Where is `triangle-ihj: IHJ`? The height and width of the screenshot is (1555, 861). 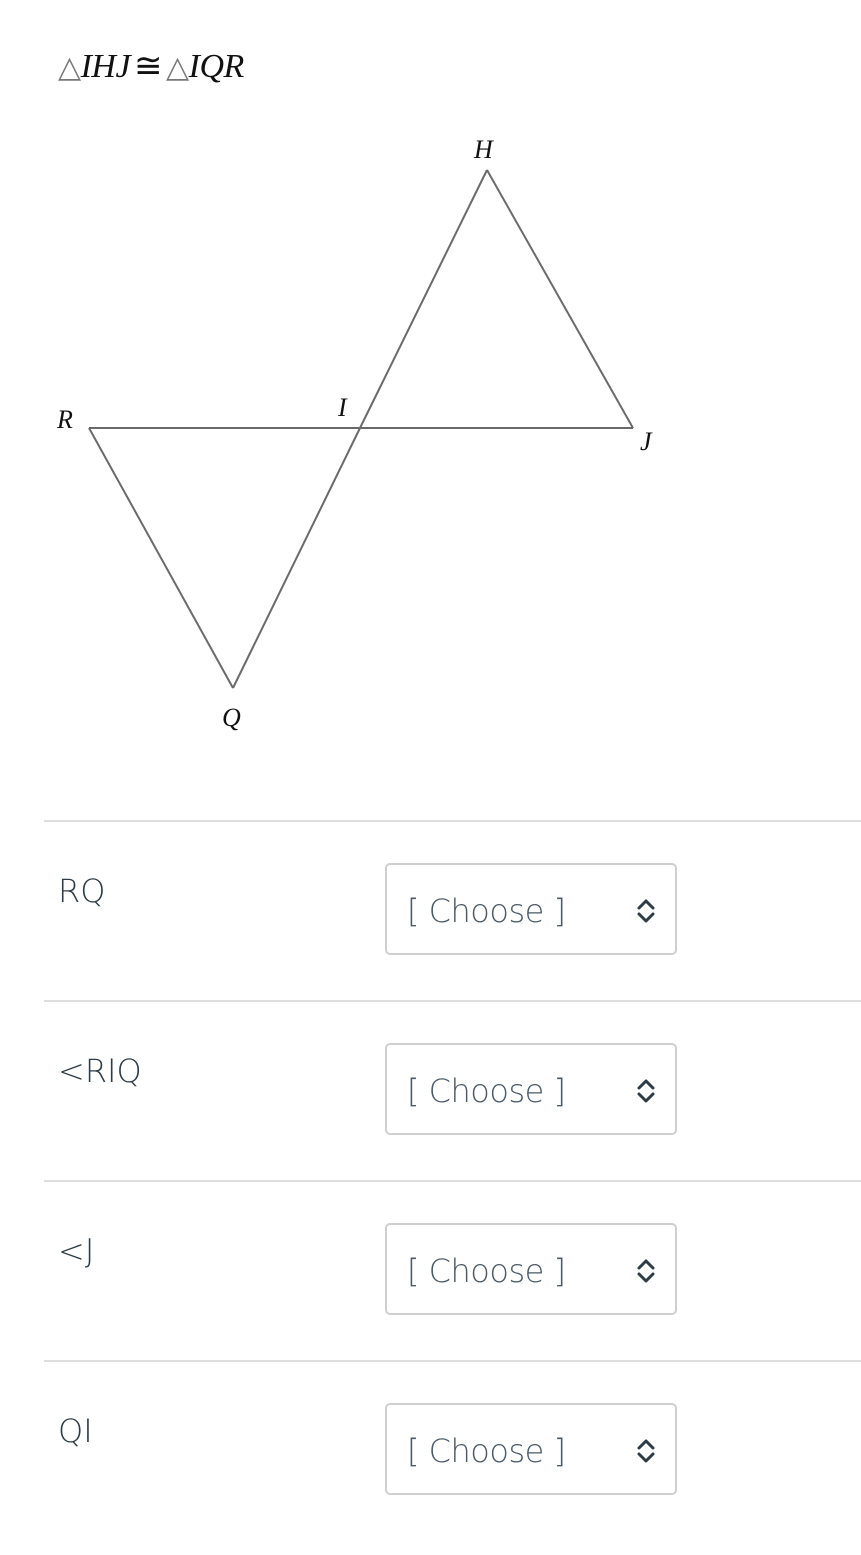 triangle-ihj: IHJ is located at coordinates (105, 66).